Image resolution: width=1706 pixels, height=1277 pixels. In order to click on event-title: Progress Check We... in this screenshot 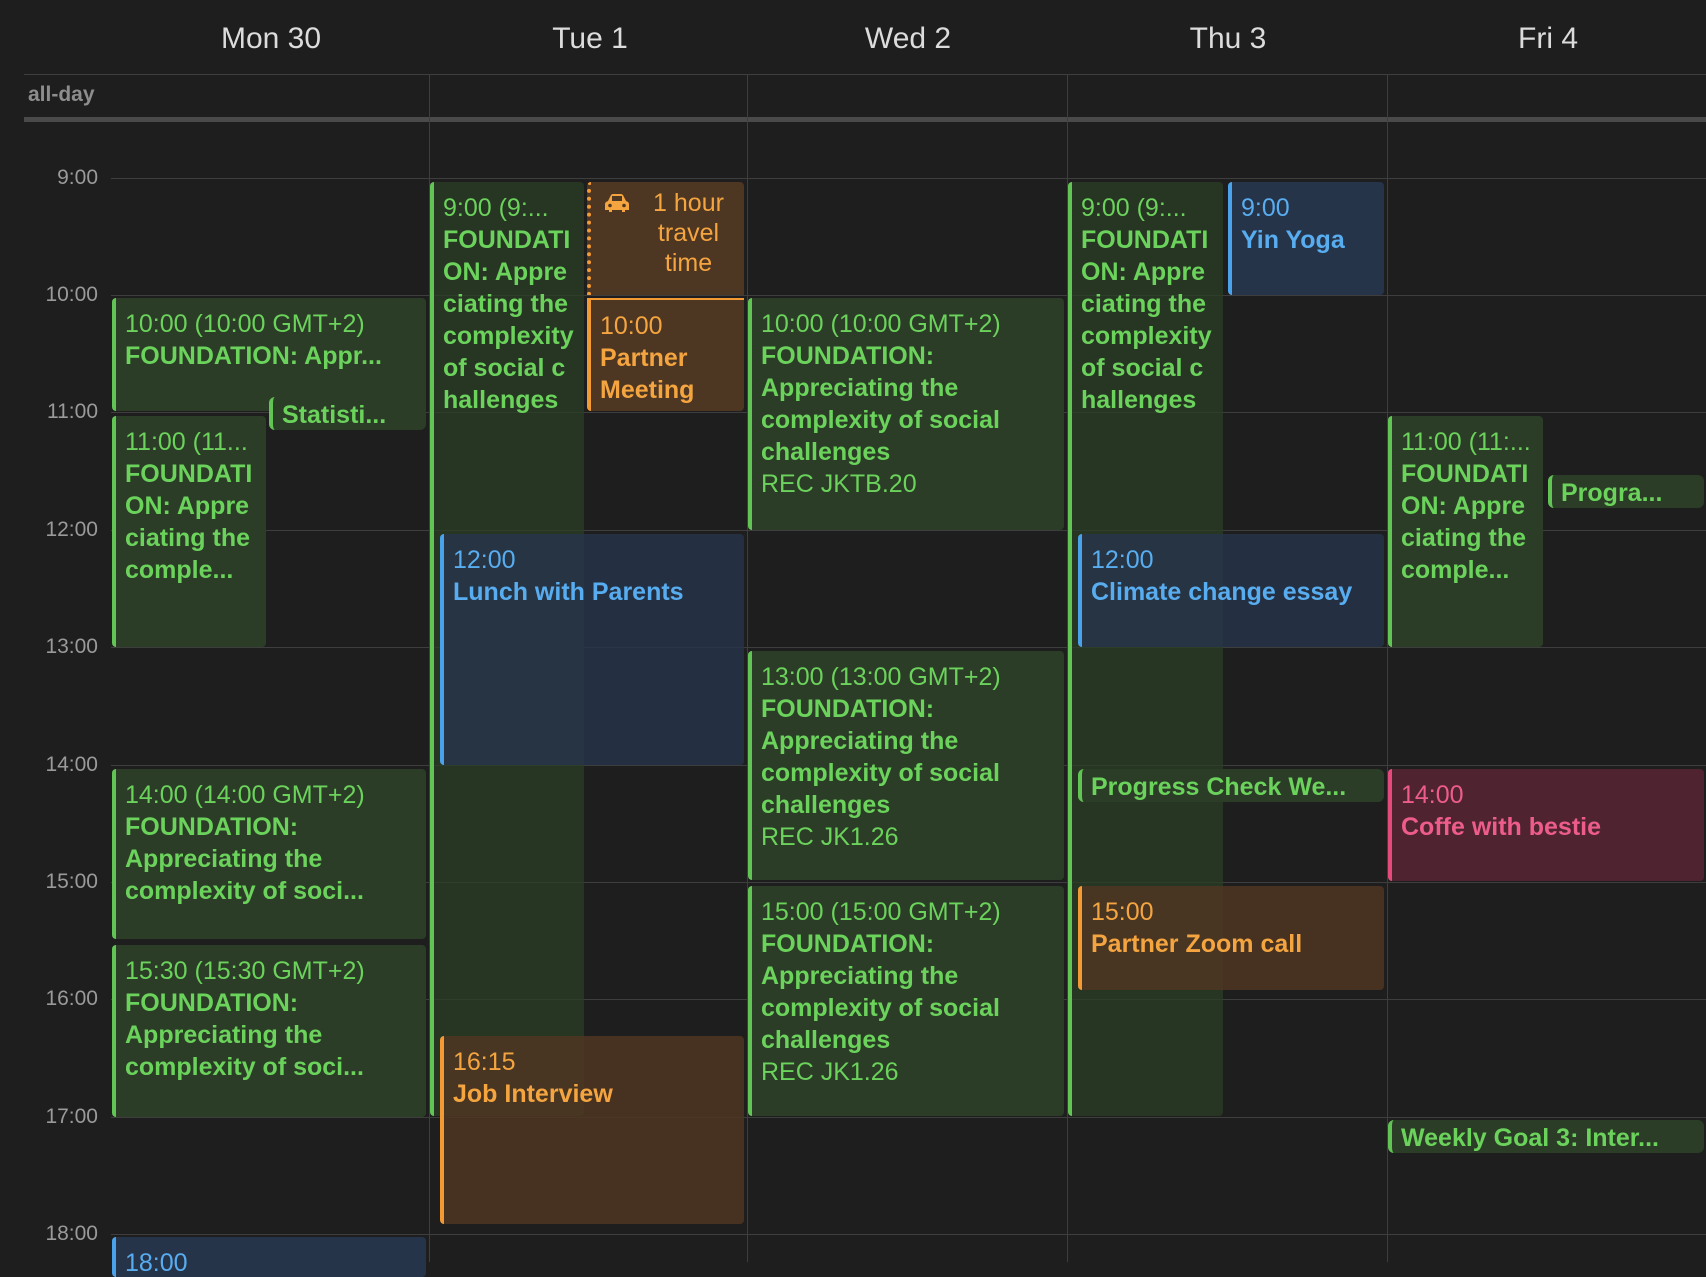, I will do `click(1219, 787)`.